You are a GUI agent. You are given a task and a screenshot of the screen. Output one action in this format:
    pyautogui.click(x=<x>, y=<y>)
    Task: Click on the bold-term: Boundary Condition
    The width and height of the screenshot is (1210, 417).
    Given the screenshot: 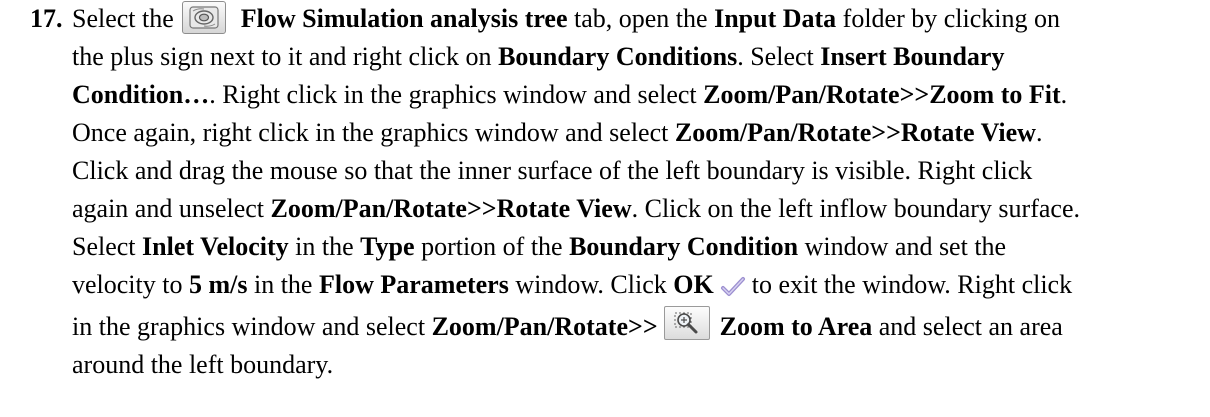 What is the action you would take?
    pyautogui.click(x=684, y=246)
    